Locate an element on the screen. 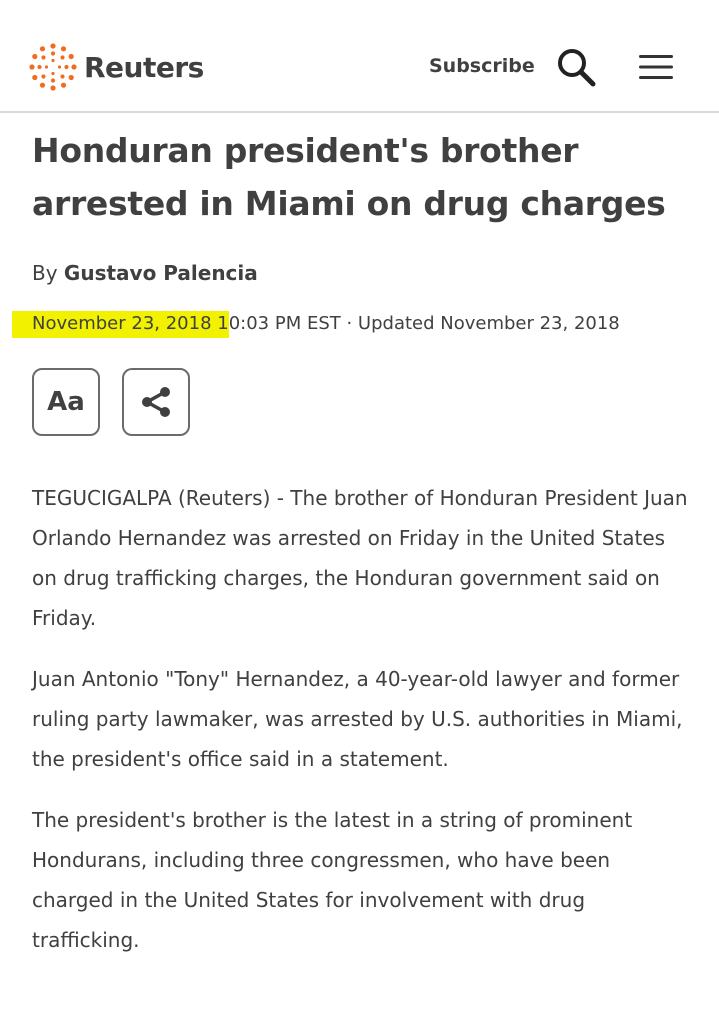 This screenshot has height=1024, width=719. reuters-logo: Reuters is located at coordinates (116, 67).